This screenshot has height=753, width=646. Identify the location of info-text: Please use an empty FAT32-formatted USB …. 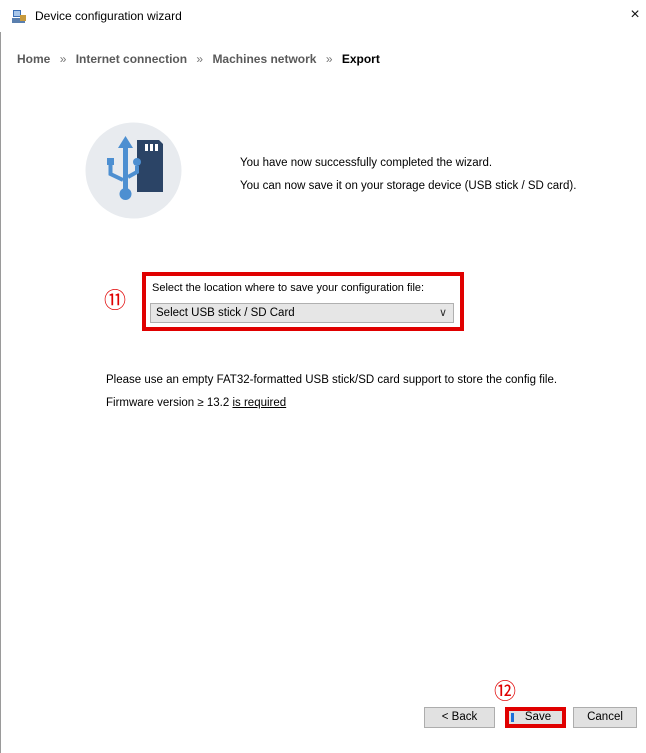
(331, 392).